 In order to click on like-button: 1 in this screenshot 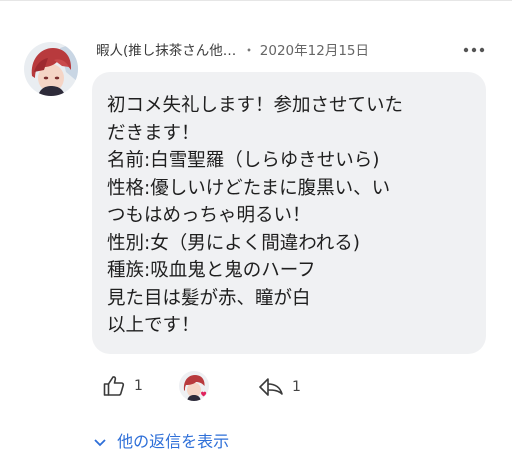, I will do `click(122, 386)`.